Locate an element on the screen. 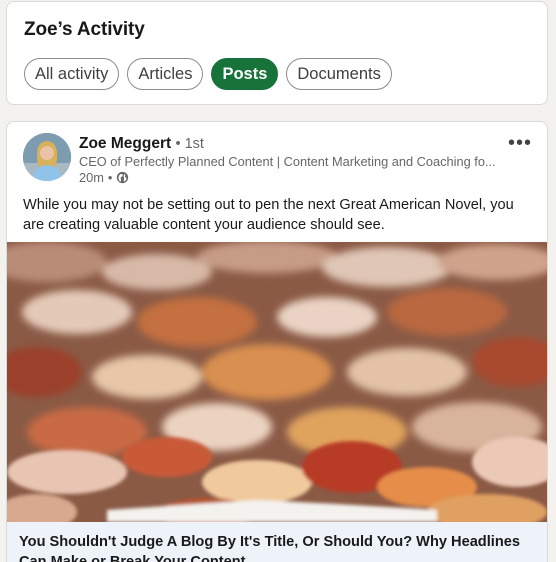 This screenshot has width=556, height=562. connection-degree: • 1st is located at coordinates (189, 144).